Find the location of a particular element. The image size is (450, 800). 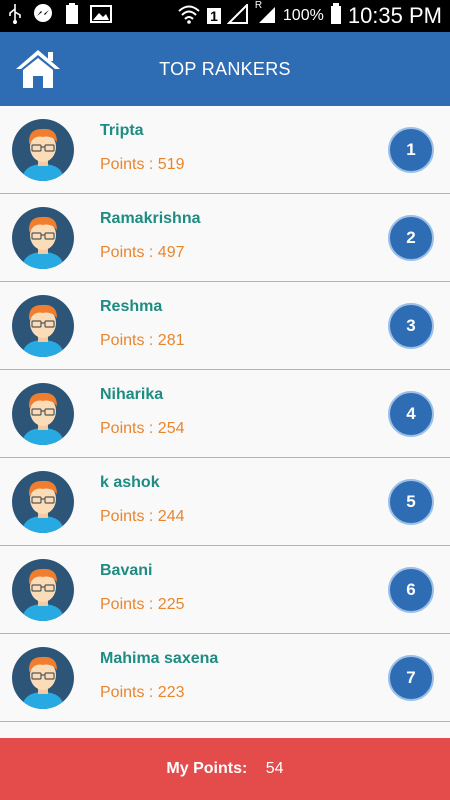

status-bar: 1 R 100% 10:35 PM is located at coordinates (225, 16).